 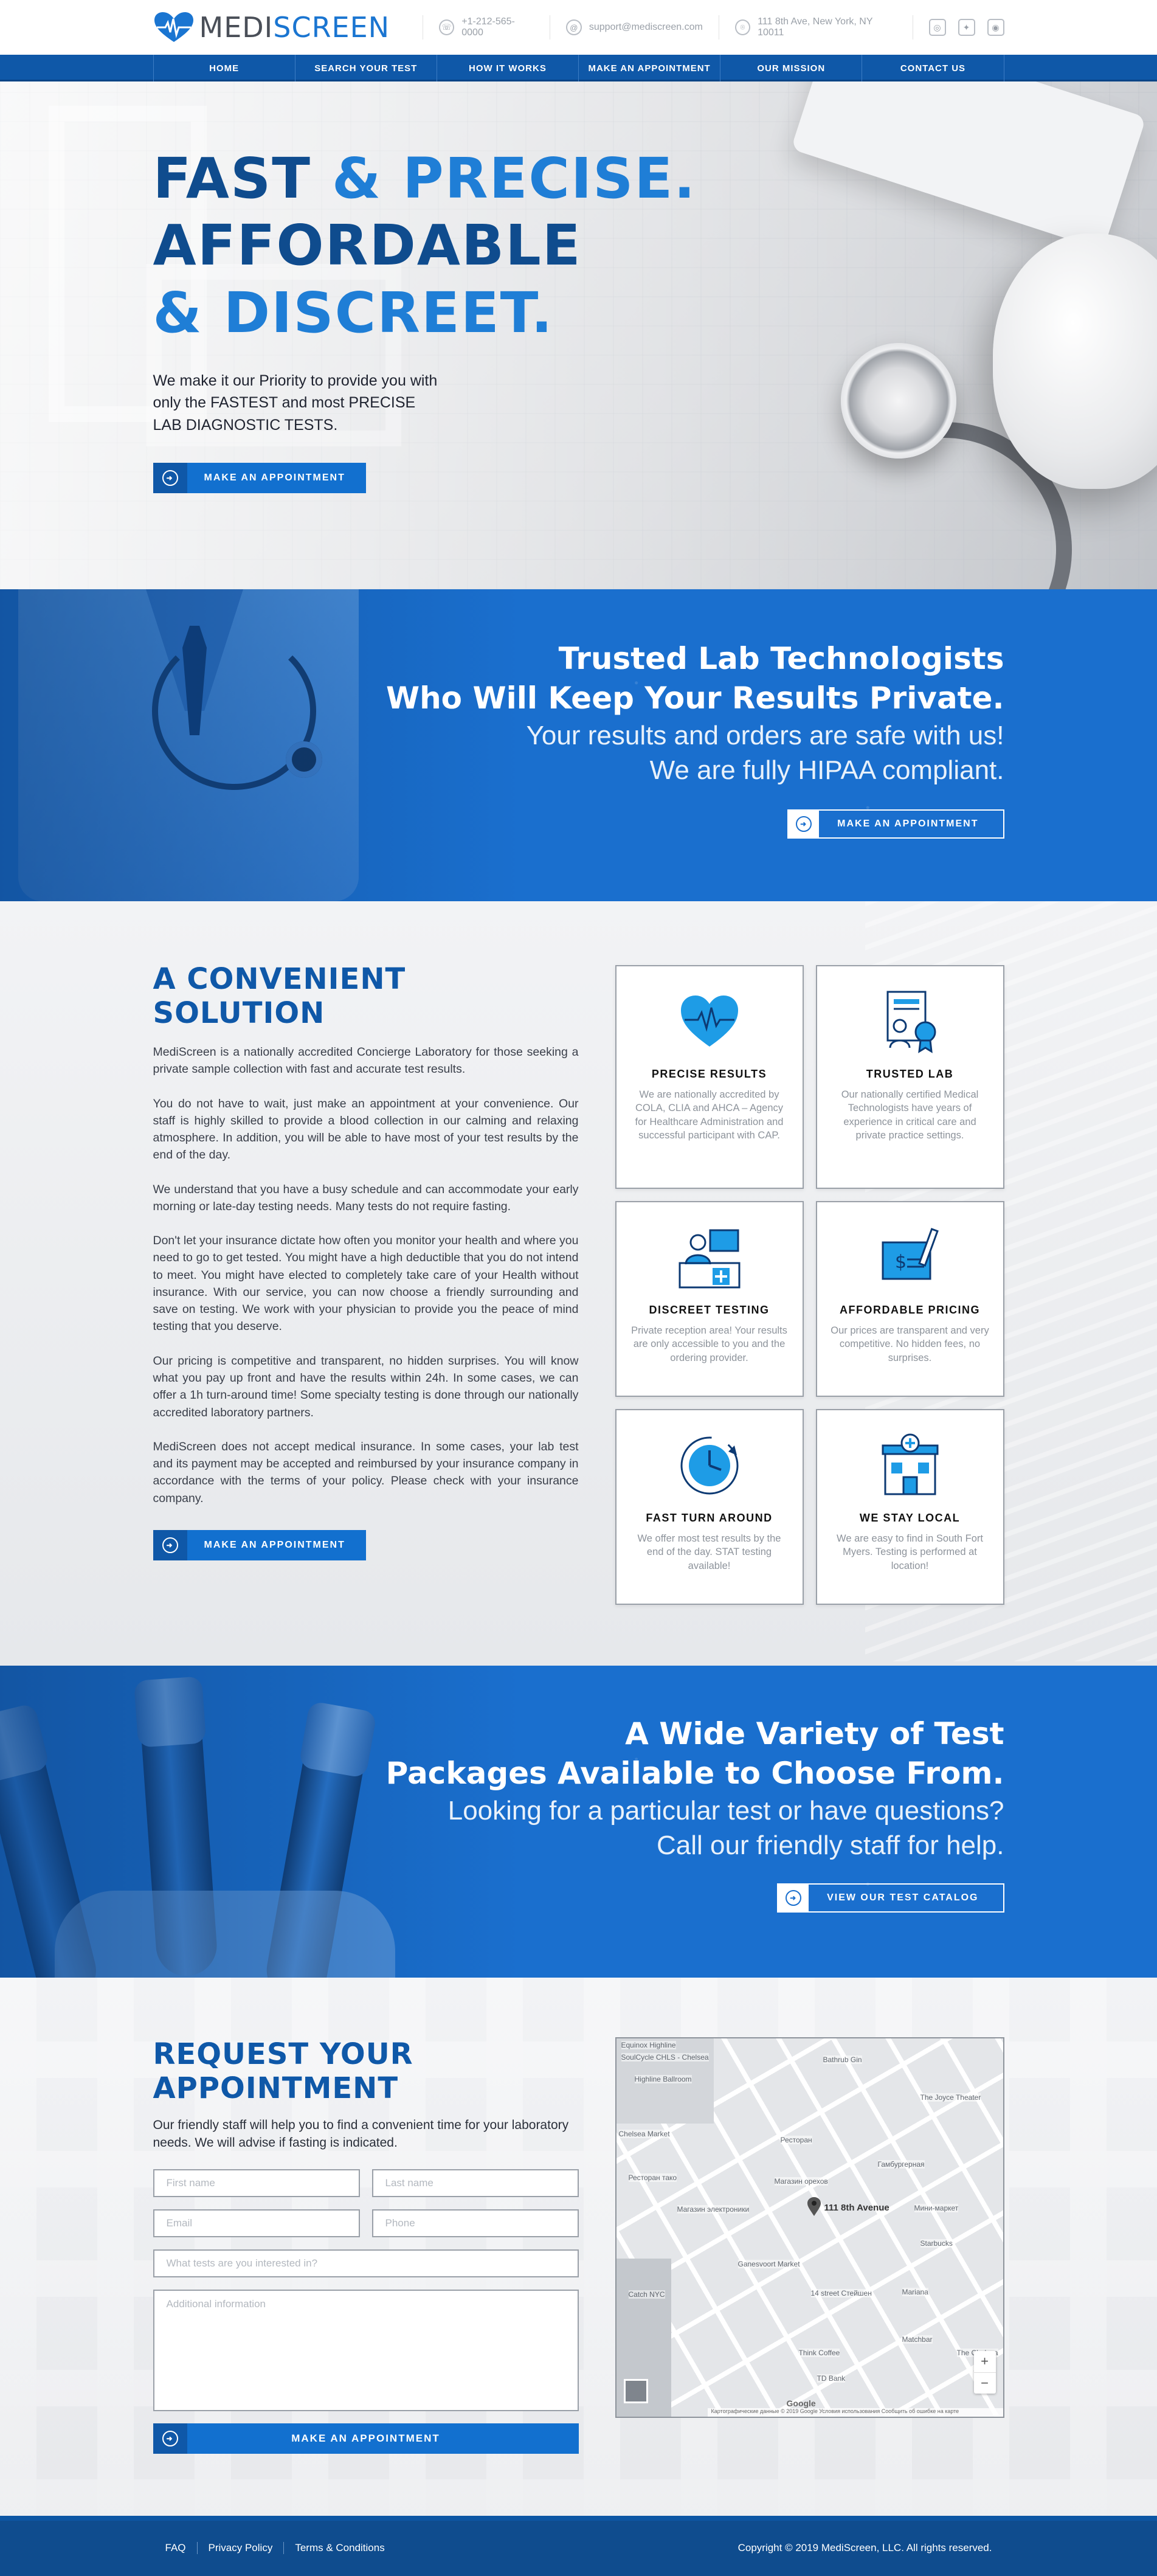 What do you see at coordinates (366, 2438) in the screenshot?
I see `submit-appointment-button: ➜ MAKE AN APPOINTMENT` at bounding box center [366, 2438].